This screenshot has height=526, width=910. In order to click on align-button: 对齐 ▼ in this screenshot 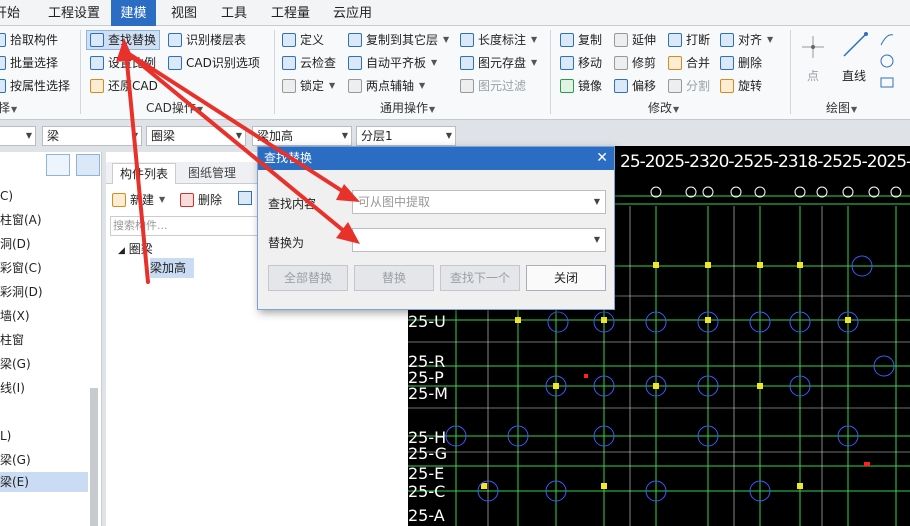, I will do `click(746, 40)`.